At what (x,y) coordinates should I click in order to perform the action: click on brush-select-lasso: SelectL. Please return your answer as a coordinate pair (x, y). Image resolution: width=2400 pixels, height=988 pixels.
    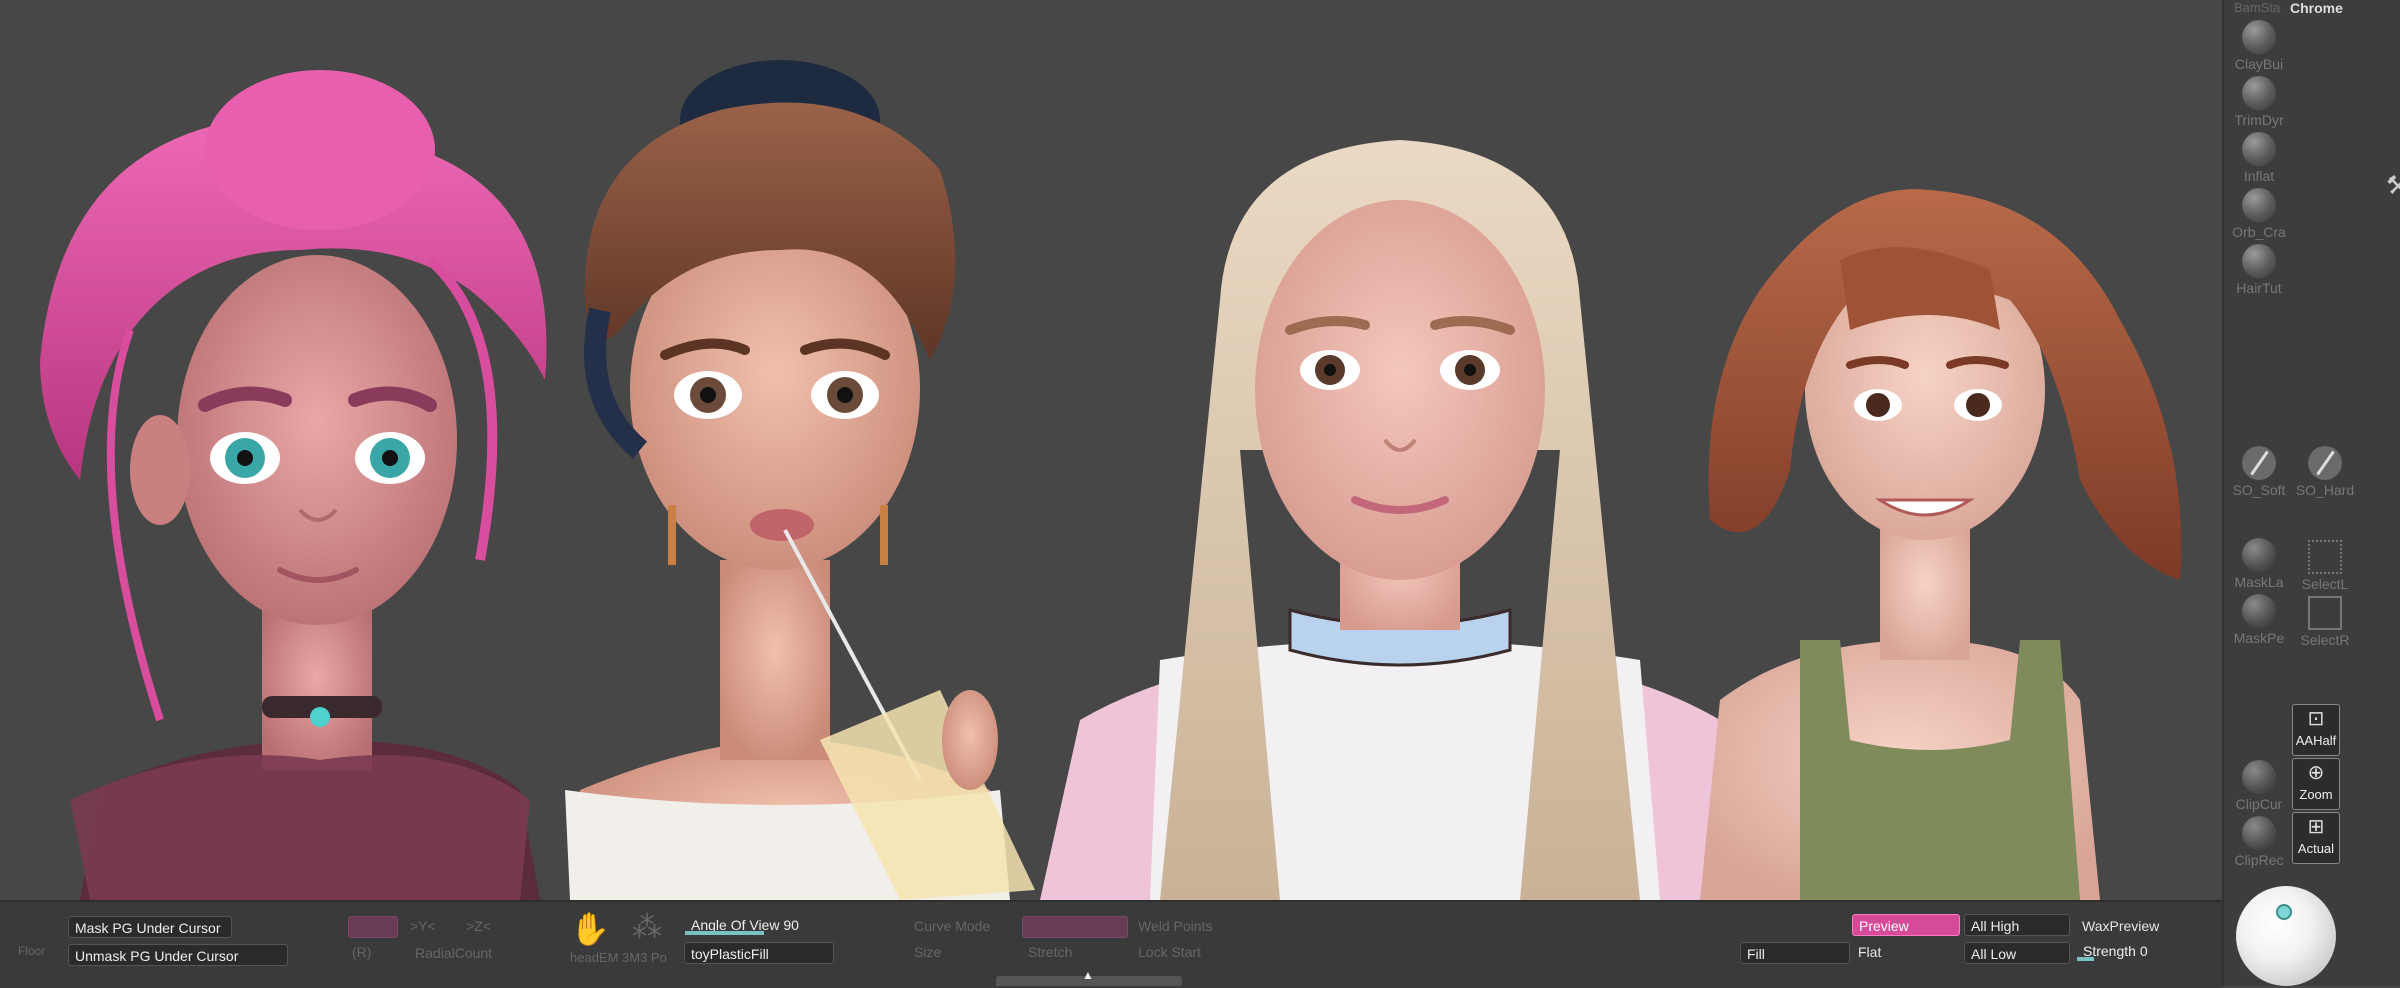
    Looking at the image, I should click on (2325, 565).